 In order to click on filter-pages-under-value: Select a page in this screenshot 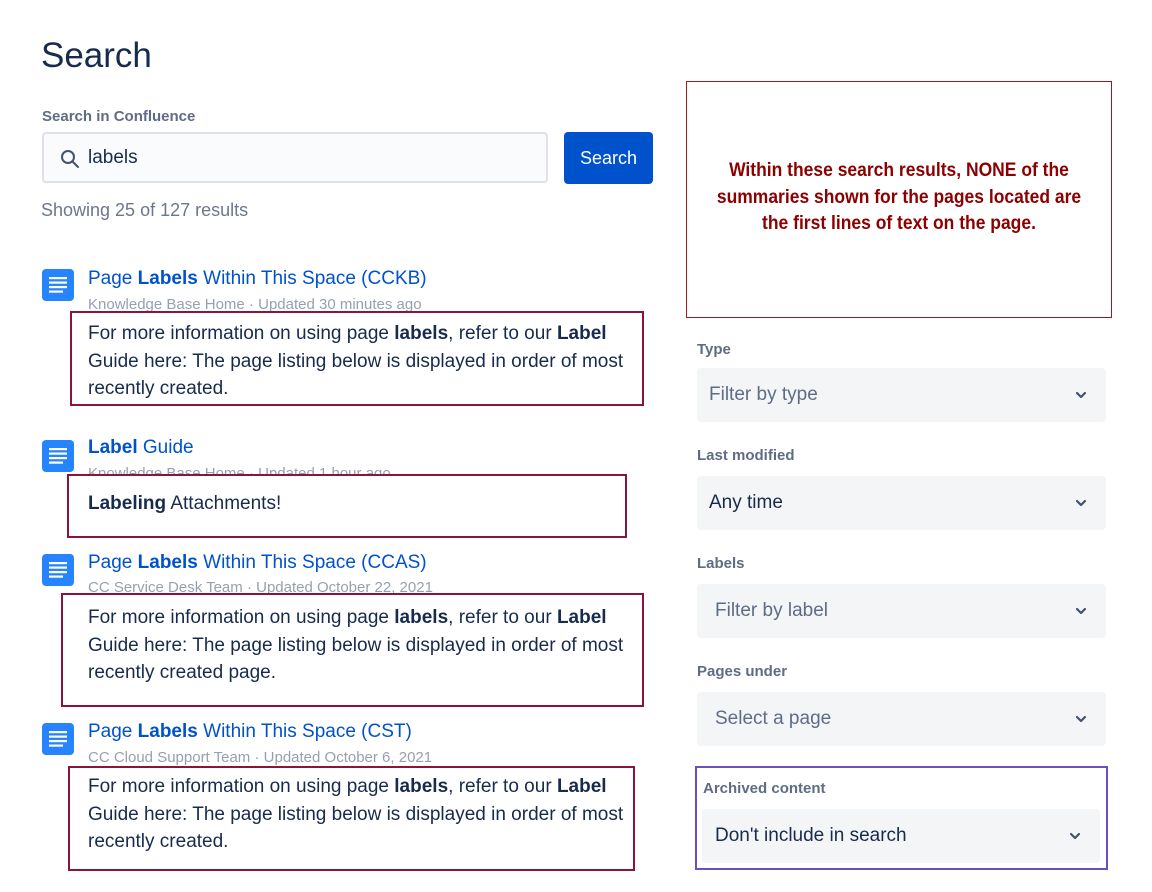, I will do `click(773, 718)`.